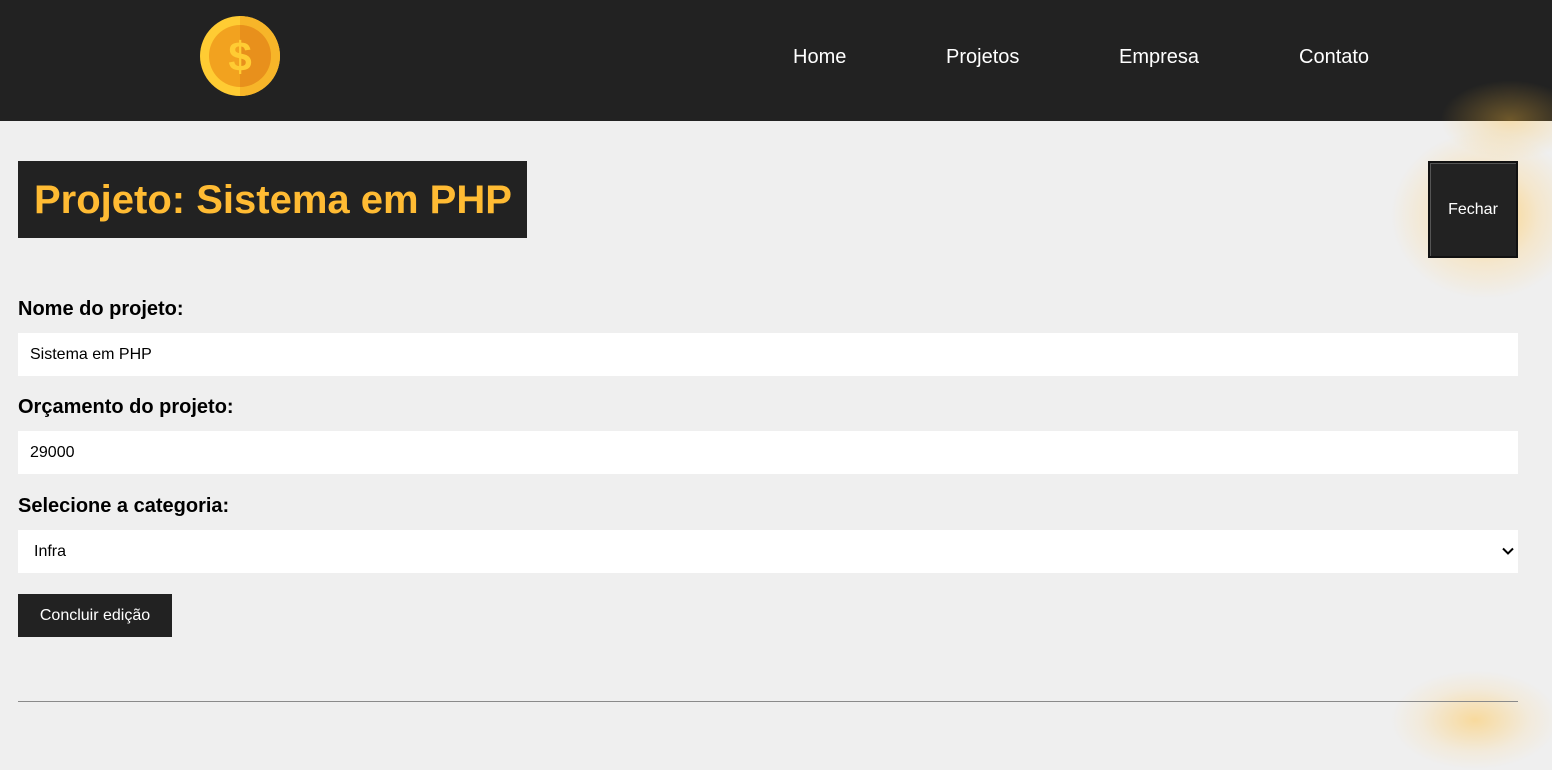 The width and height of the screenshot is (1552, 770). Describe the element at coordinates (1334, 57) in the screenshot. I see `nav-item-contato: Contato` at that location.